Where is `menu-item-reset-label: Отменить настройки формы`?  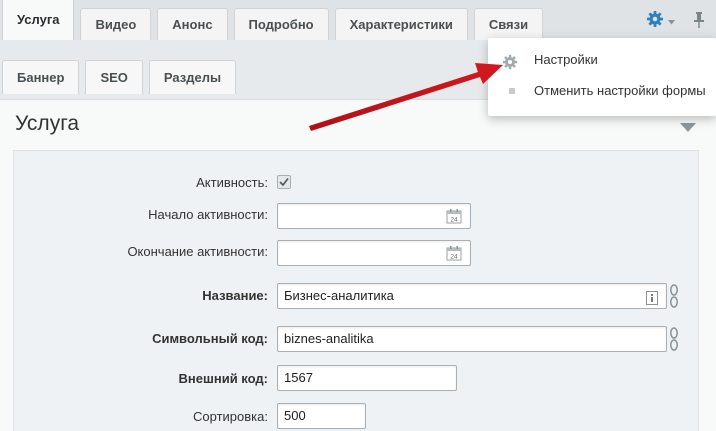 menu-item-reset-label: Отменить настройки формы is located at coordinates (620, 90).